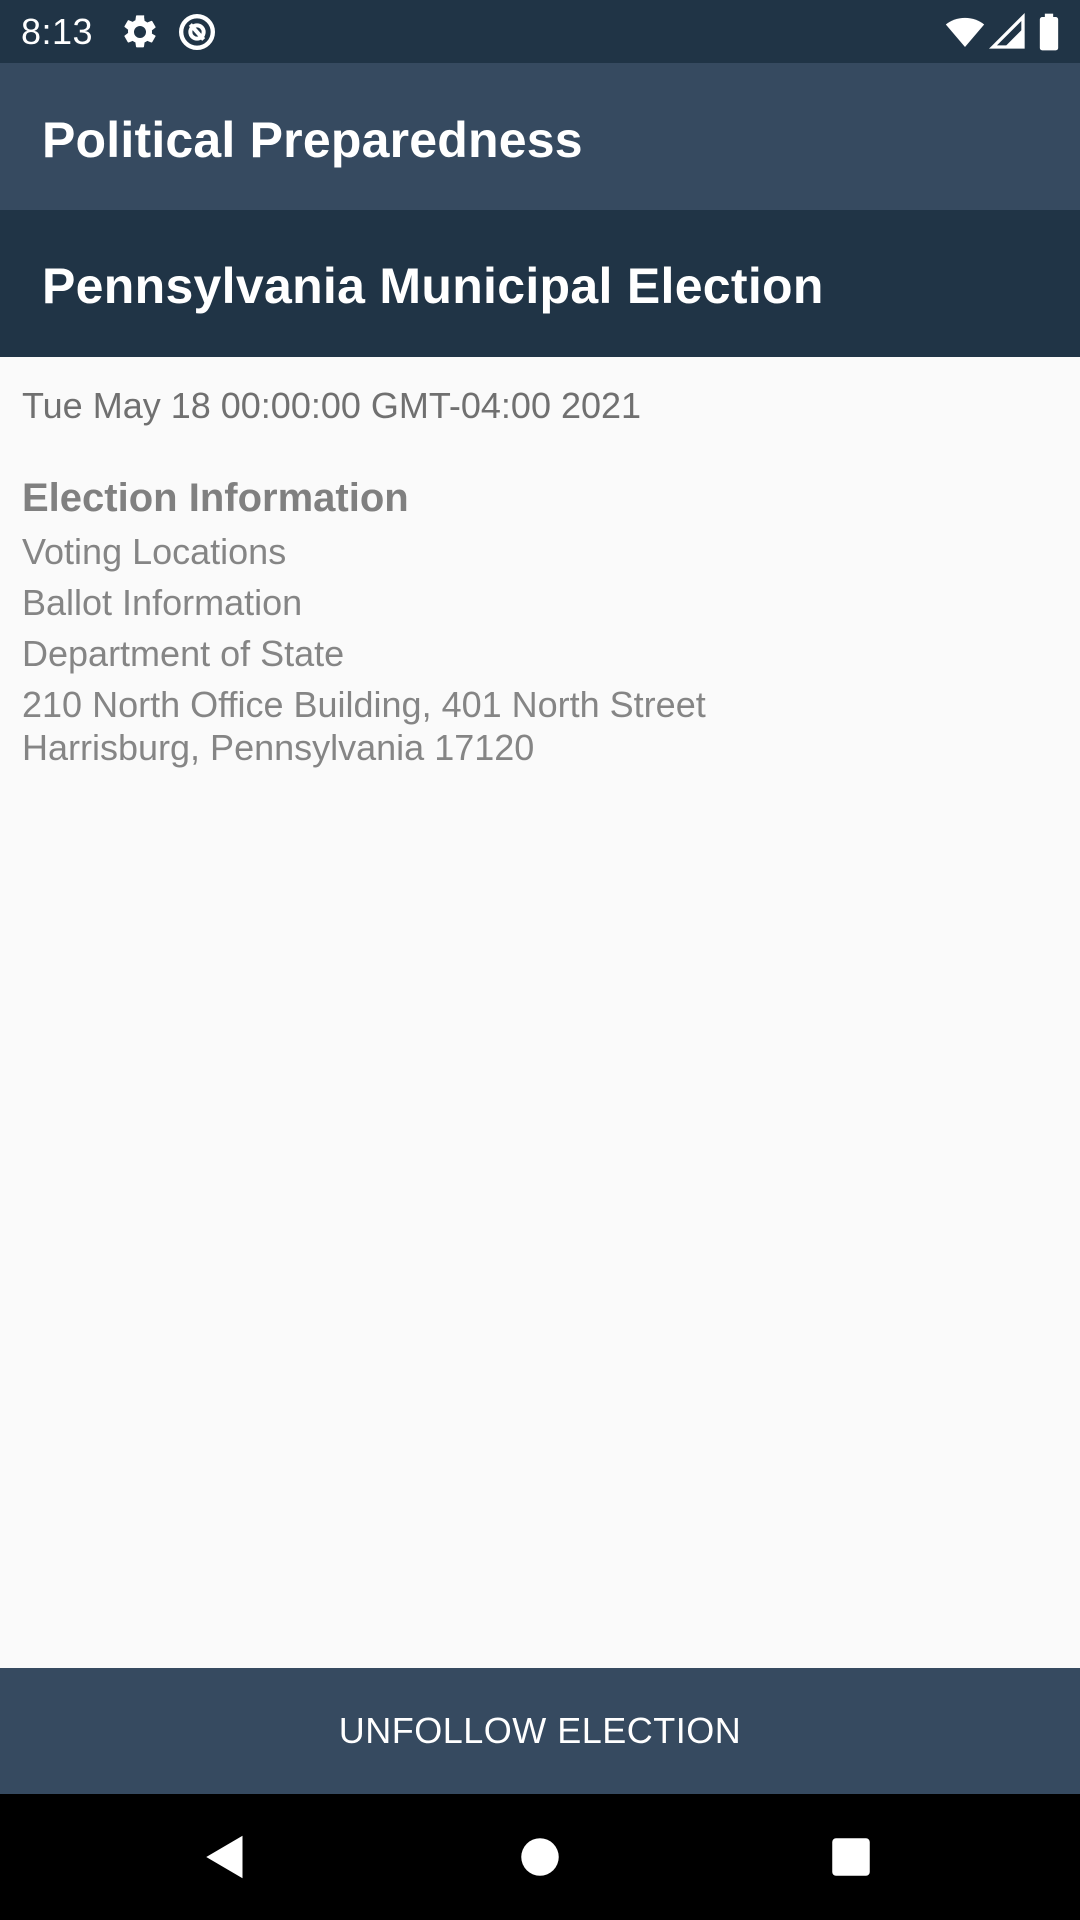  I want to click on status-time: 8:13, so click(57, 31).